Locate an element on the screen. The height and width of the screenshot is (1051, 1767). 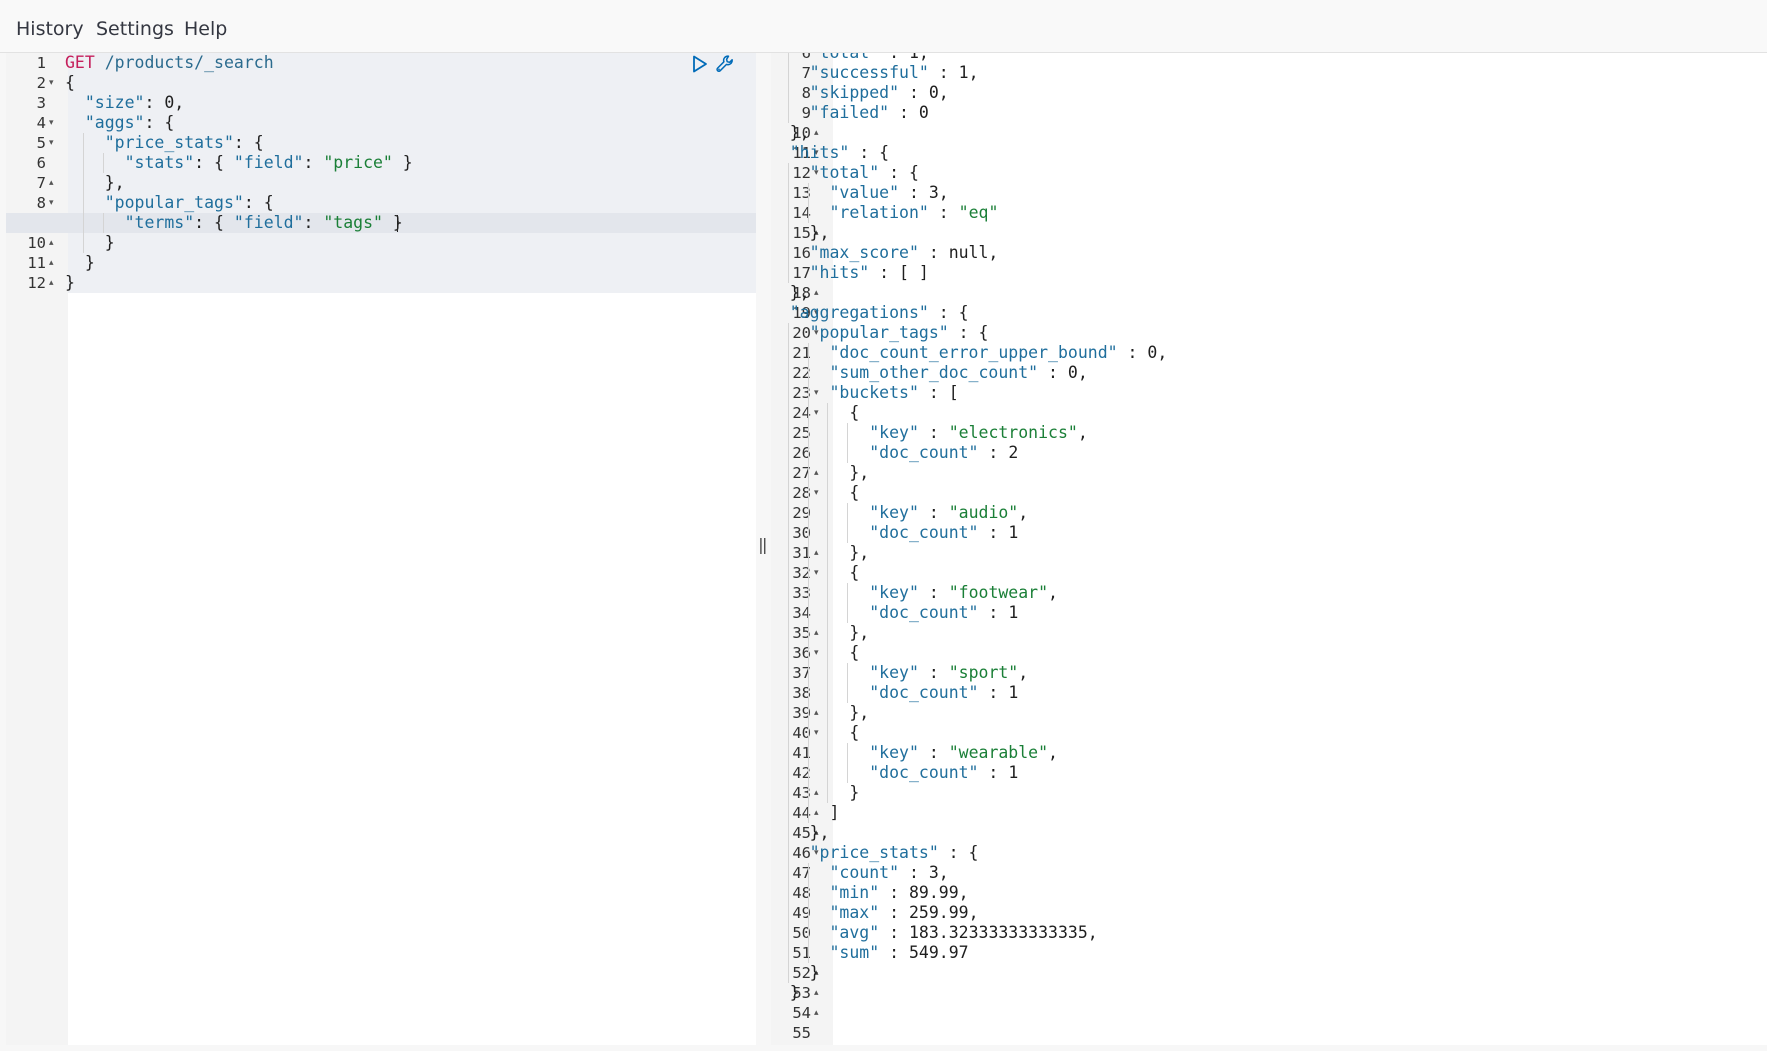
code-line: "avg" : 183.32333333333335, is located at coordinates (934, 933).